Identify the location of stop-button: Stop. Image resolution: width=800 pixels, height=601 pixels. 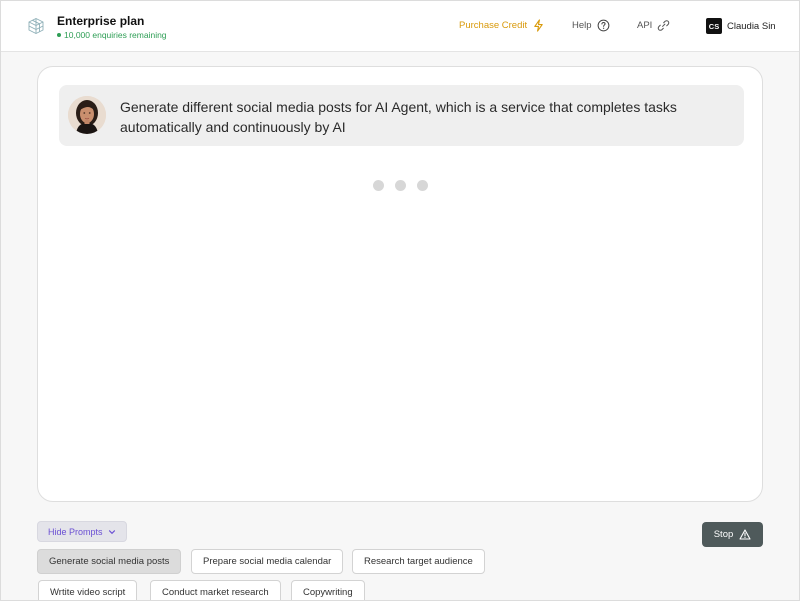
(732, 534).